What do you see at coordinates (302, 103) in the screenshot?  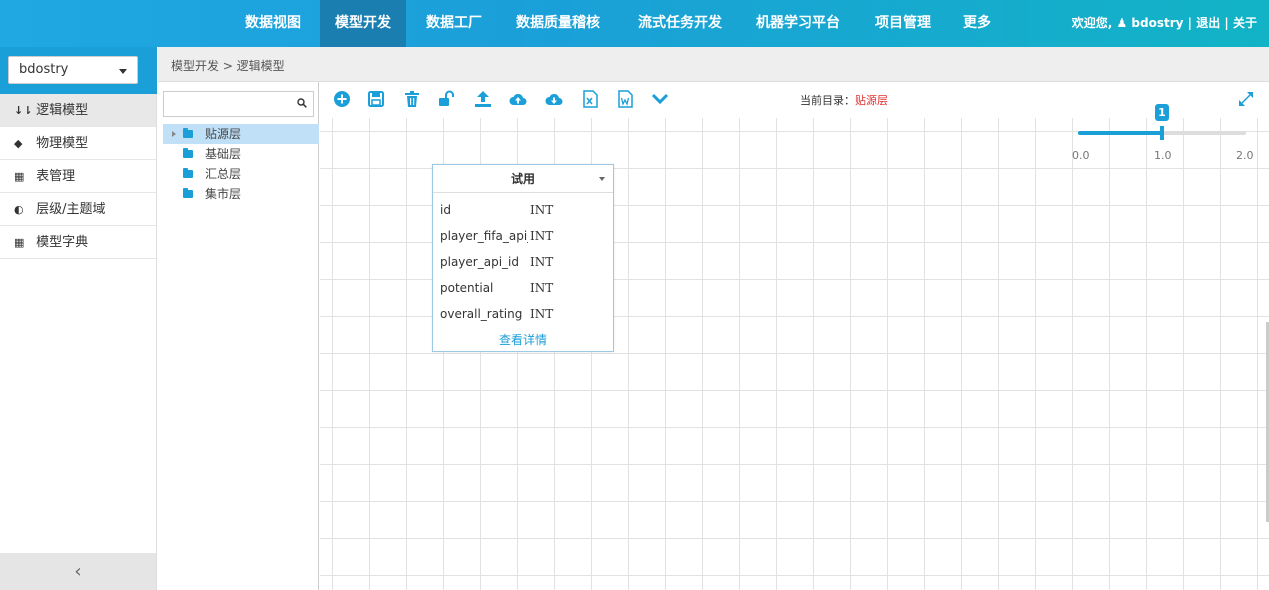 I see `search-icon` at bounding box center [302, 103].